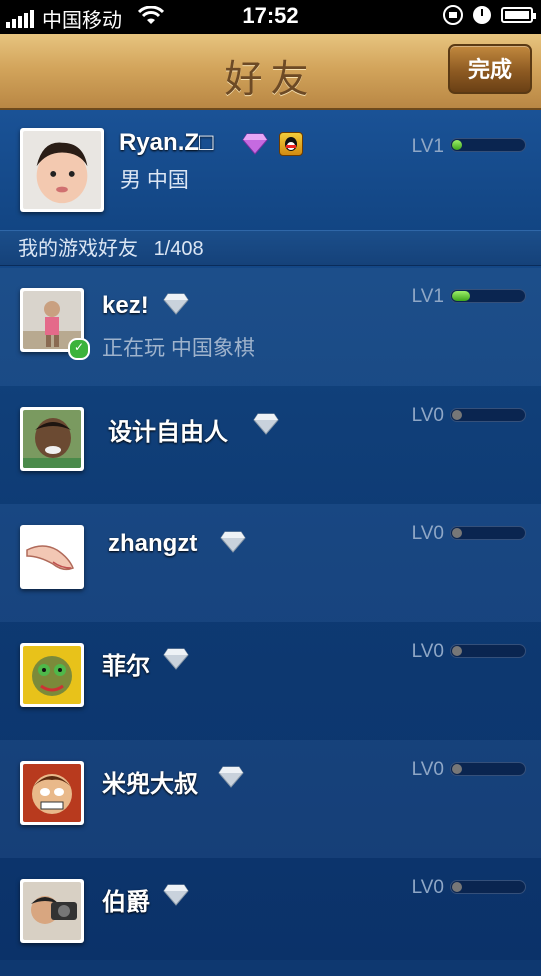 This screenshot has height=976, width=541. What do you see at coordinates (270, 445) in the screenshot?
I see `friend-row: 设计自由人 LV0` at bounding box center [270, 445].